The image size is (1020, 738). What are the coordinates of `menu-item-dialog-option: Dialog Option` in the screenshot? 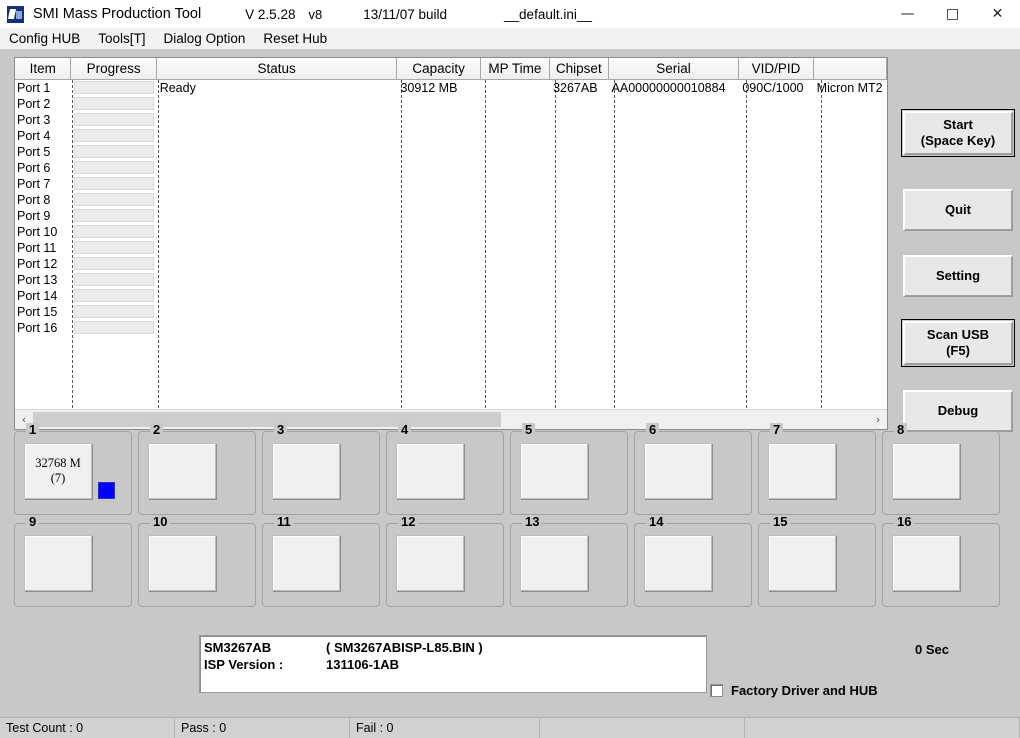 It's located at (205, 38).